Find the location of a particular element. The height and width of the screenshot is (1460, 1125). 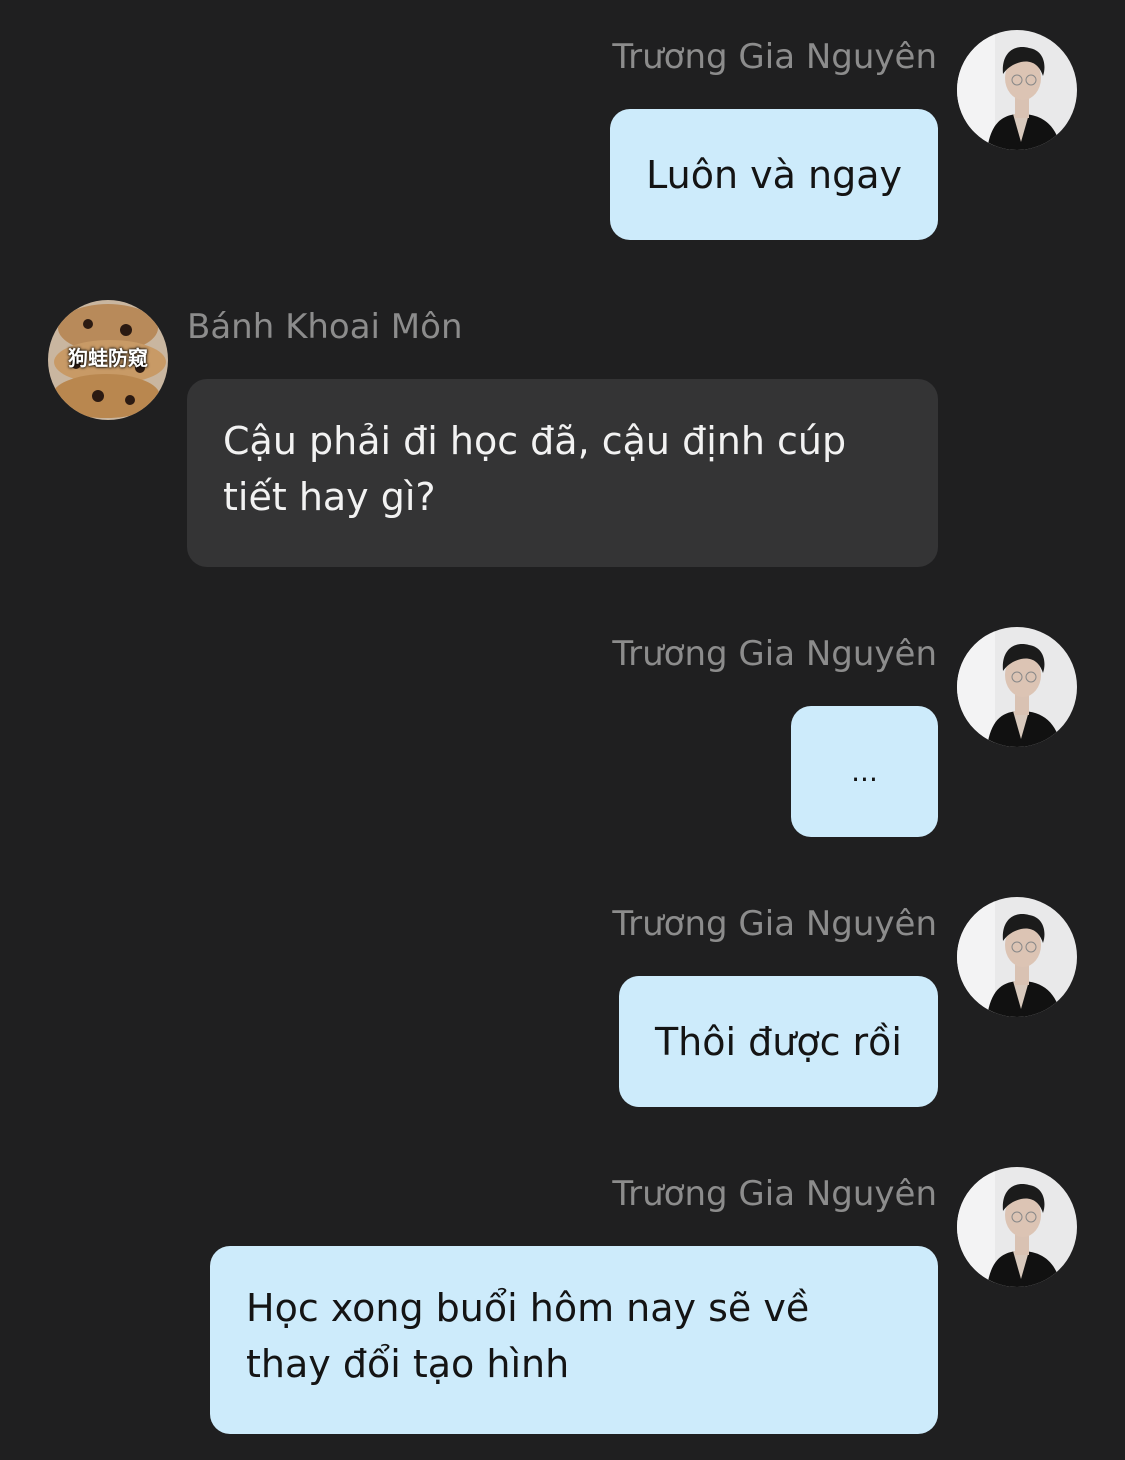

sender-name: Bánh Khoai Môn is located at coordinates (325, 327).